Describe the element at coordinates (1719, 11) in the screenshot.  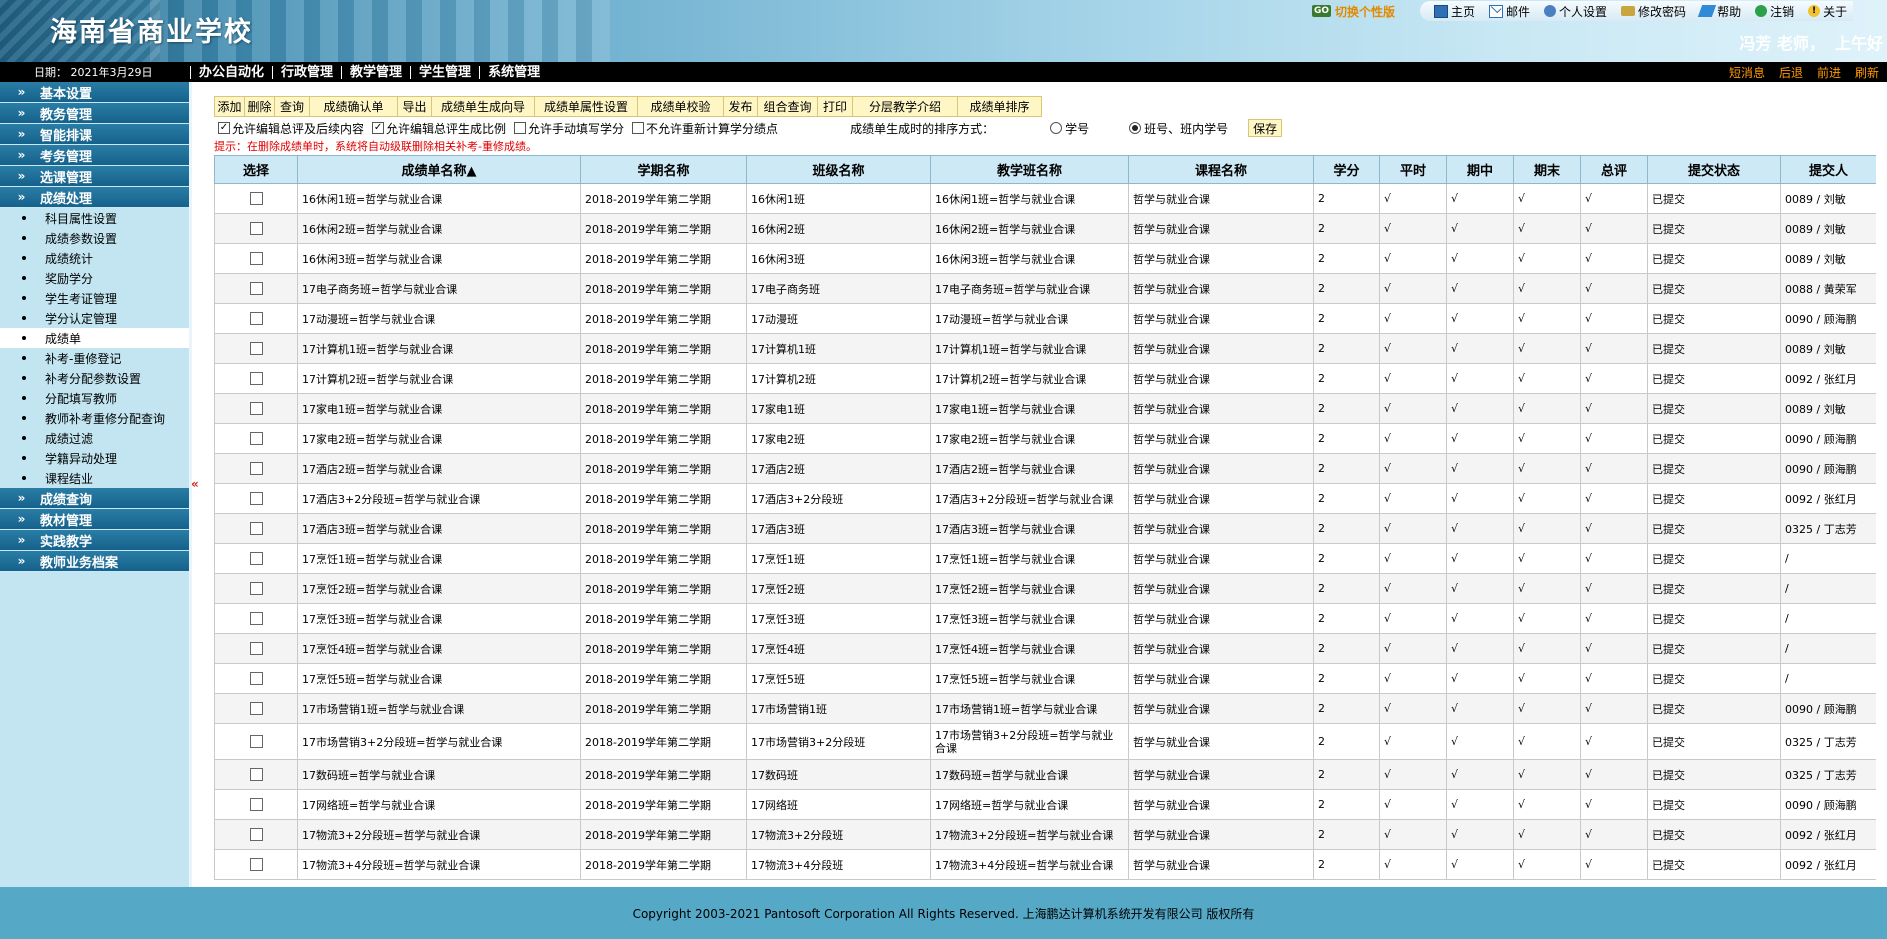
I see `top-link-help: 帮助` at that location.